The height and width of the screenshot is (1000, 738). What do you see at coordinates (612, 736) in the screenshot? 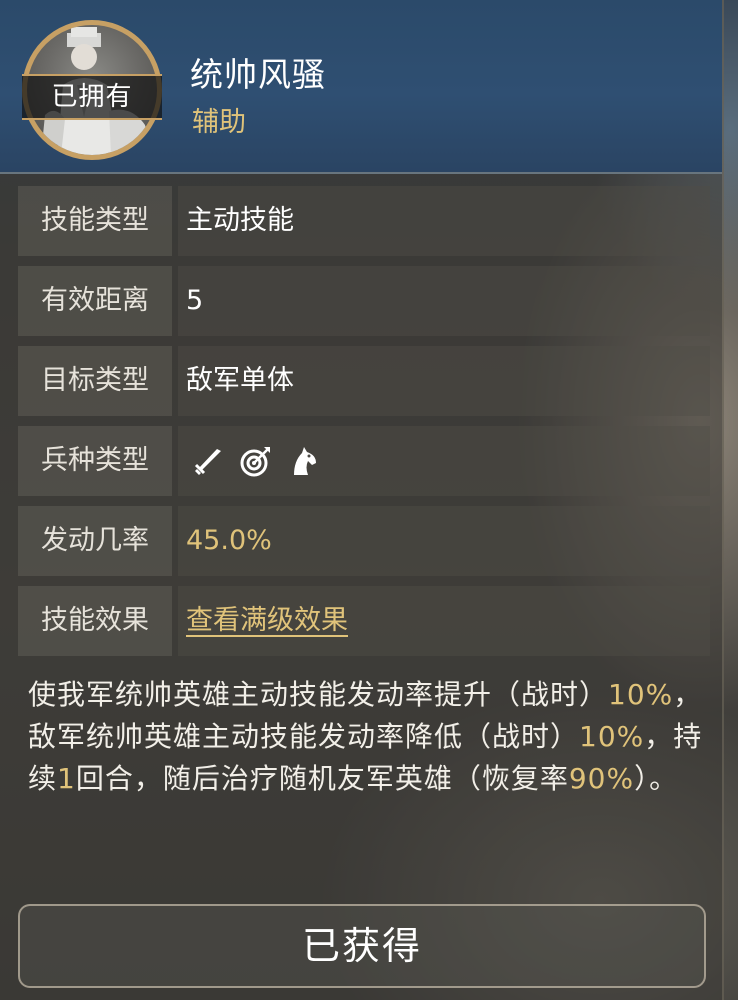
I see `desc-value-2: 10%` at bounding box center [612, 736].